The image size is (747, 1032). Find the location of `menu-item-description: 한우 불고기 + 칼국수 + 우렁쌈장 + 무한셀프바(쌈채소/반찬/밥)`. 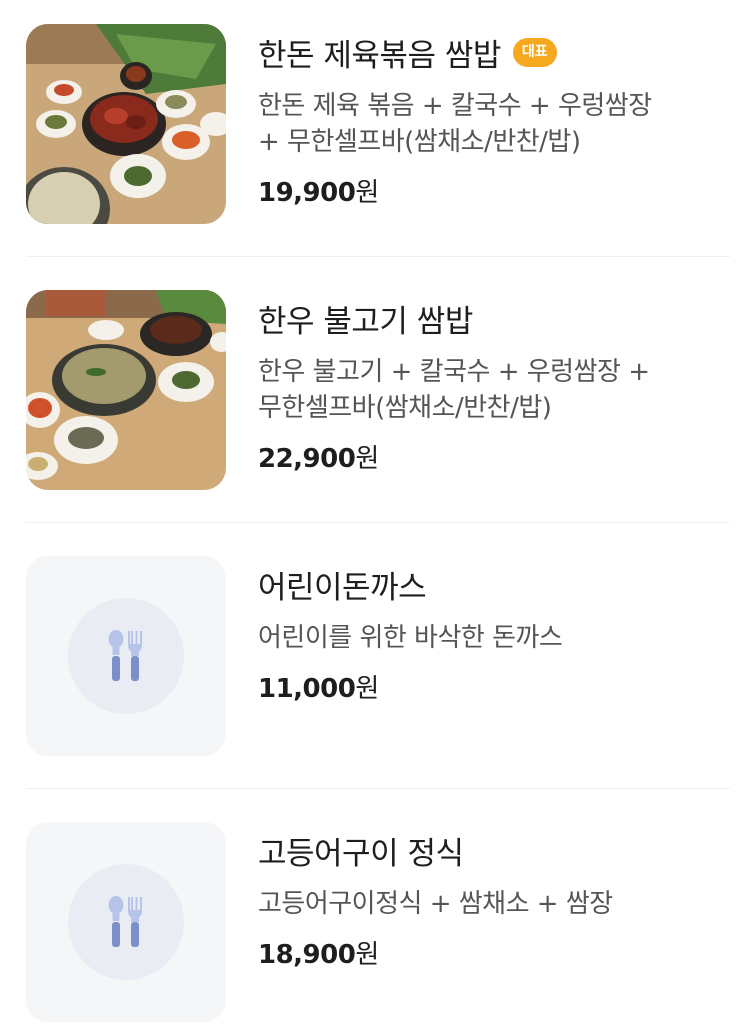

menu-item-description: 한우 불고기 + 칼국수 + 우렁쌈장 + 무한셀프바(쌈채소/반찬/밥) is located at coordinates (494, 390).